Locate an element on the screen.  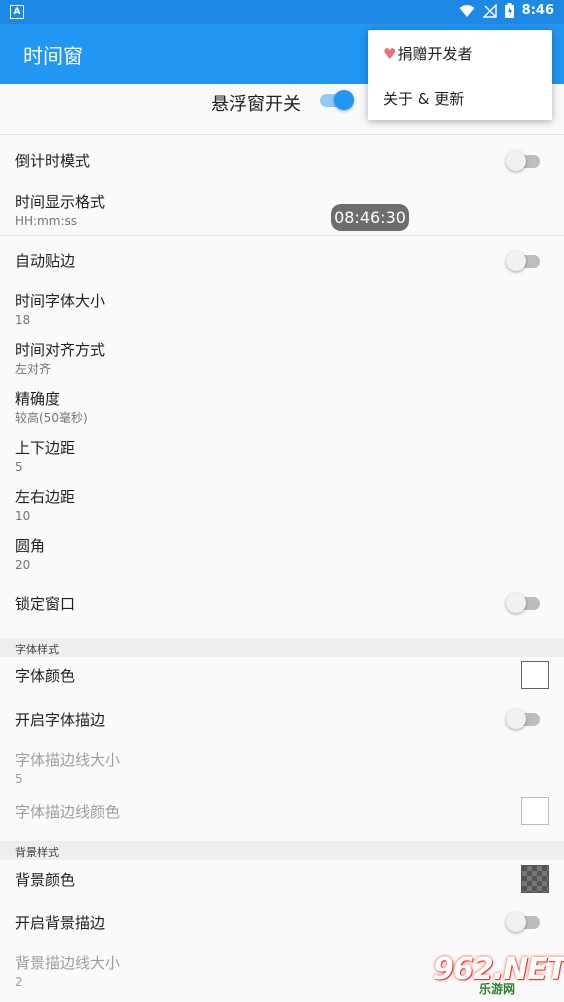
category-title: 字体样式 is located at coordinates (37, 649).